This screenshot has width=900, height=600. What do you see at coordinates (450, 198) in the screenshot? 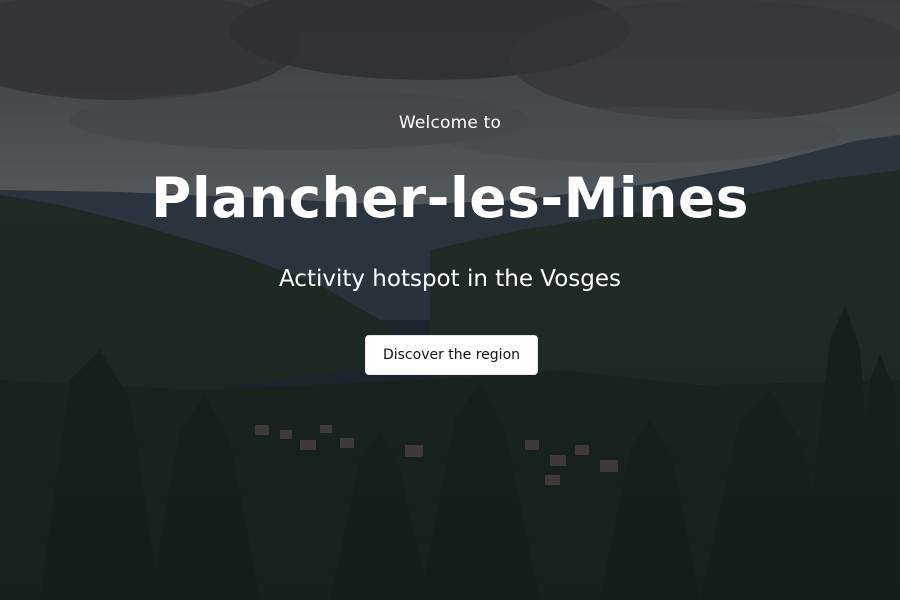
I see `hero-title: Plancher-les-Mines` at bounding box center [450, 198].